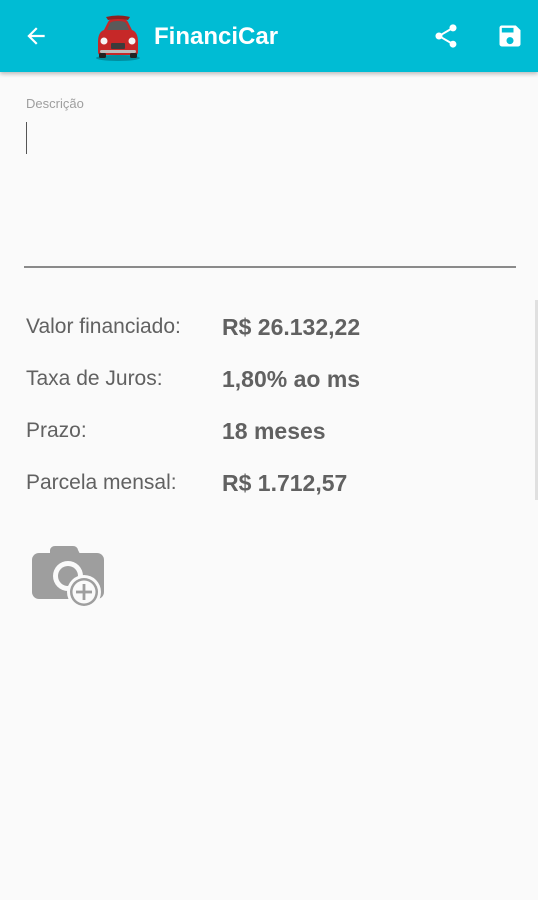 The height and width of the screenshot is (900, 538). I want to click on description-label: Descrição, so click(55, 103).